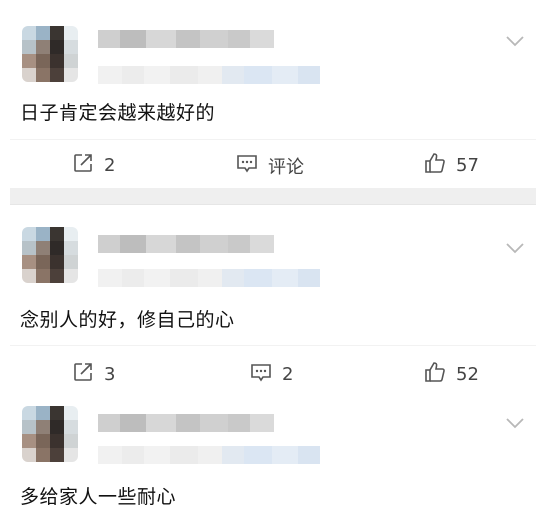 This screenshot has width=546, height=518. I want to click on repost-count: 3, so click(110, 374).